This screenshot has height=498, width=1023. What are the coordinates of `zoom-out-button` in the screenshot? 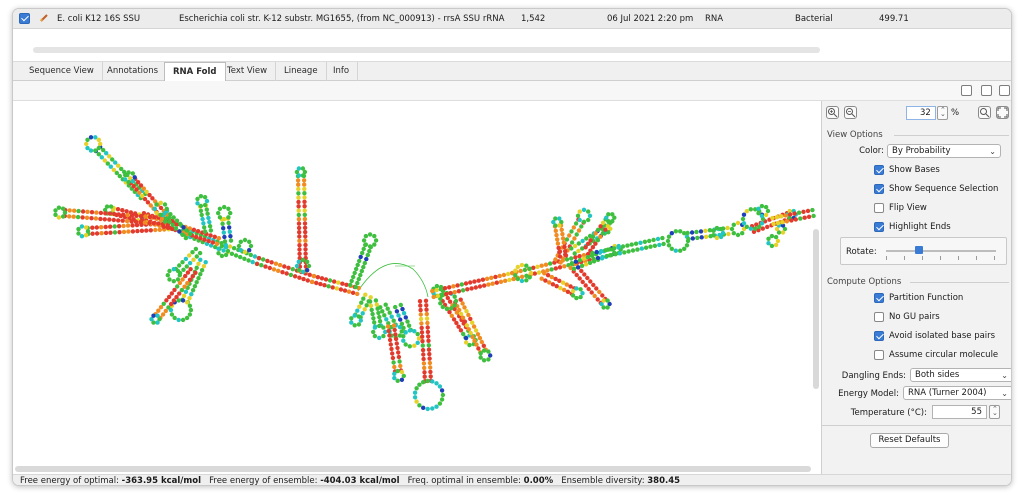 It's located at (850, 112).